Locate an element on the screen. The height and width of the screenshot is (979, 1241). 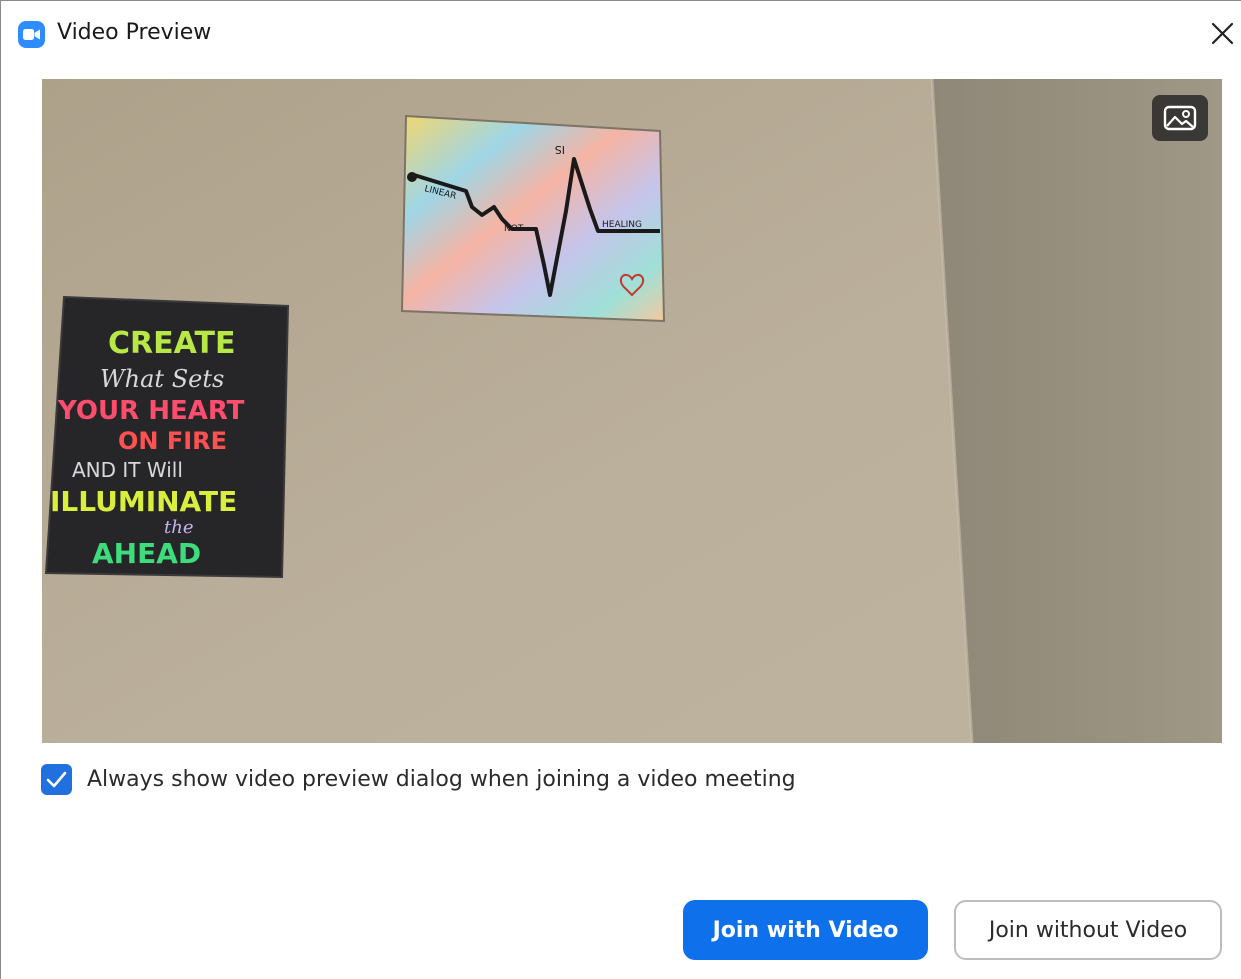
close-button is located at coordinates (1222, 34).